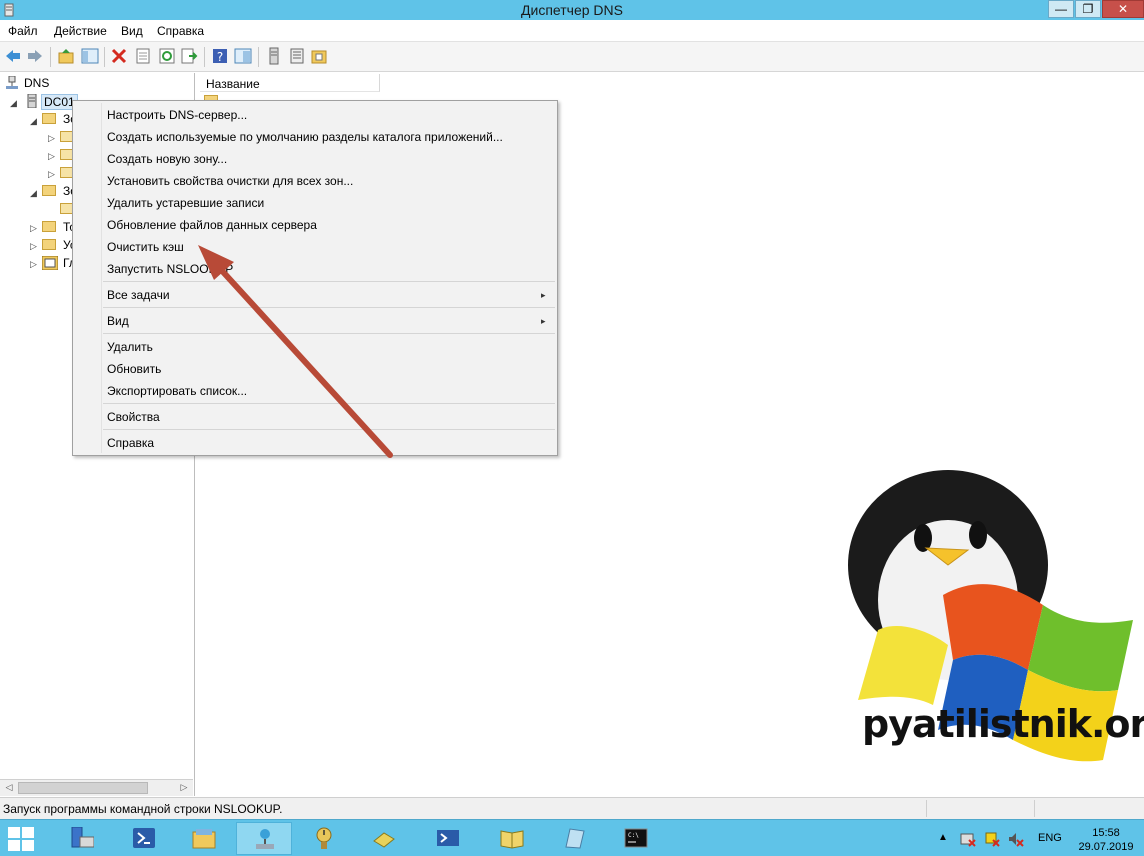 The height and width of the screenshot is (856, 1144). Describe the element at coordinates (1050, 838) in the screenshot. I see `input-language: ENG` at that location.